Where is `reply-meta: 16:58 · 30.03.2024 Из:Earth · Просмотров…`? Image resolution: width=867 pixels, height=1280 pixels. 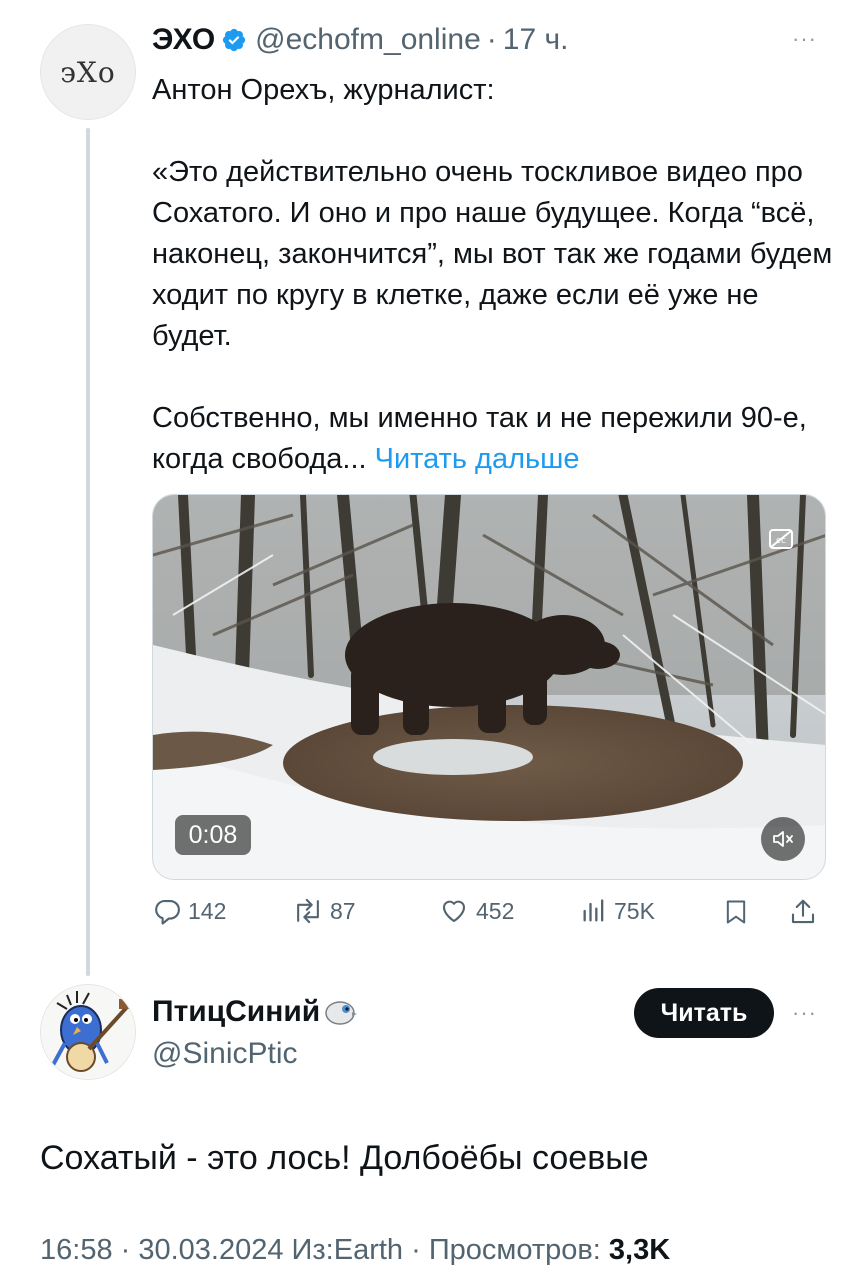 reply-meta: 16:58 · 30.03.2024 Из:Earth · Просмотров… is located at coordinates (355, 1250).